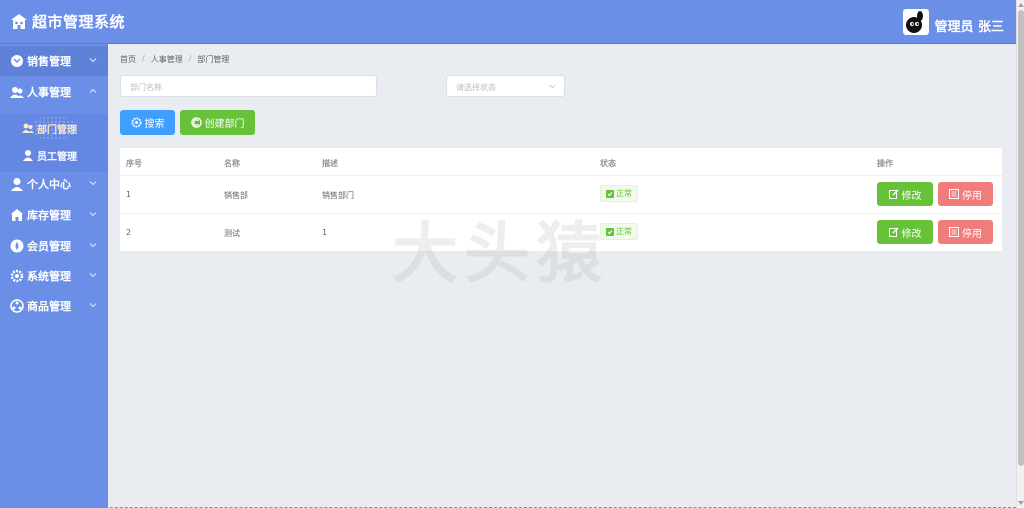 The width and height of the screenshot is (1024, 508). I want to click on sidebar-item-system: 系统管理, so click(54, 276).